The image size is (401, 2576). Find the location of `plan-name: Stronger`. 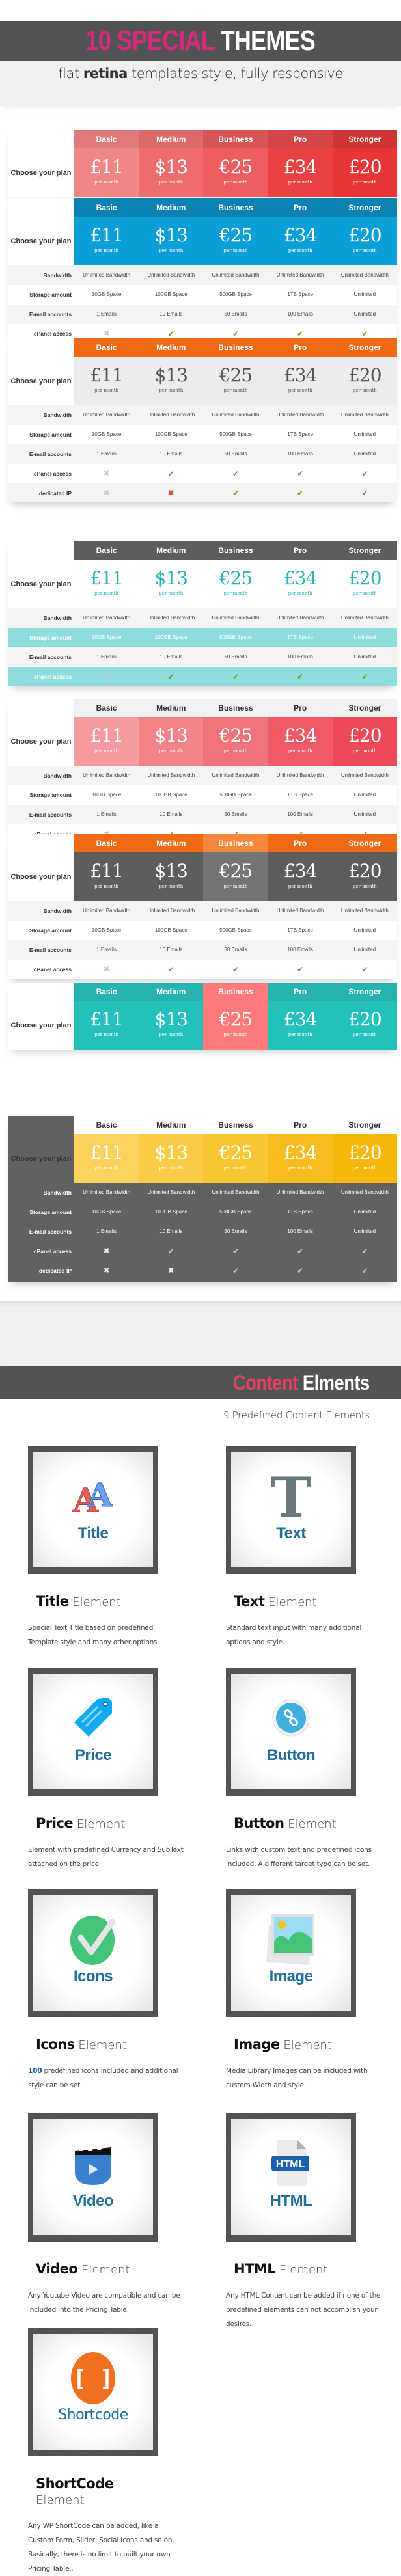

plan-name: Stronger is located at coordinates (364, 843).